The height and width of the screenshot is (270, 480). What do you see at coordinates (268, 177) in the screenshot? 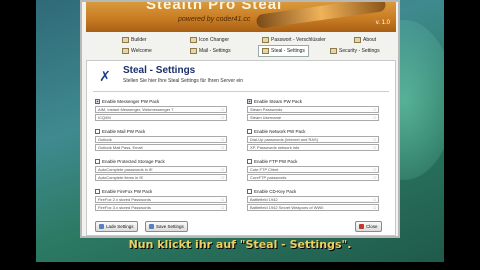
I see `field-text: CoreFTP passwords` at bounding box center [268, 177].